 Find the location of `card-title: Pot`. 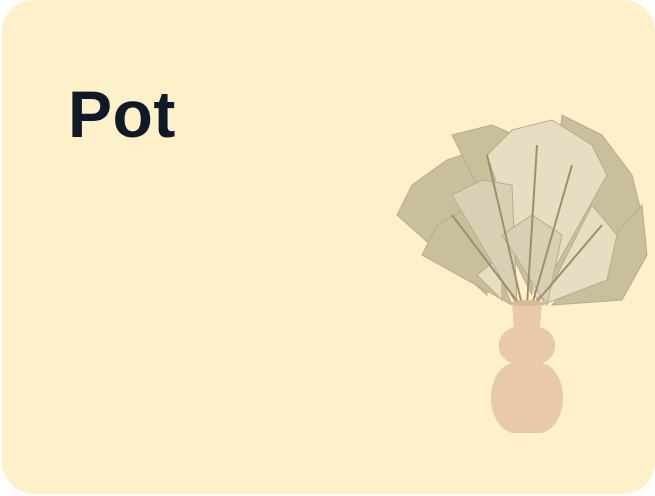

card-title: Pot is located at coordinates (122, 114).